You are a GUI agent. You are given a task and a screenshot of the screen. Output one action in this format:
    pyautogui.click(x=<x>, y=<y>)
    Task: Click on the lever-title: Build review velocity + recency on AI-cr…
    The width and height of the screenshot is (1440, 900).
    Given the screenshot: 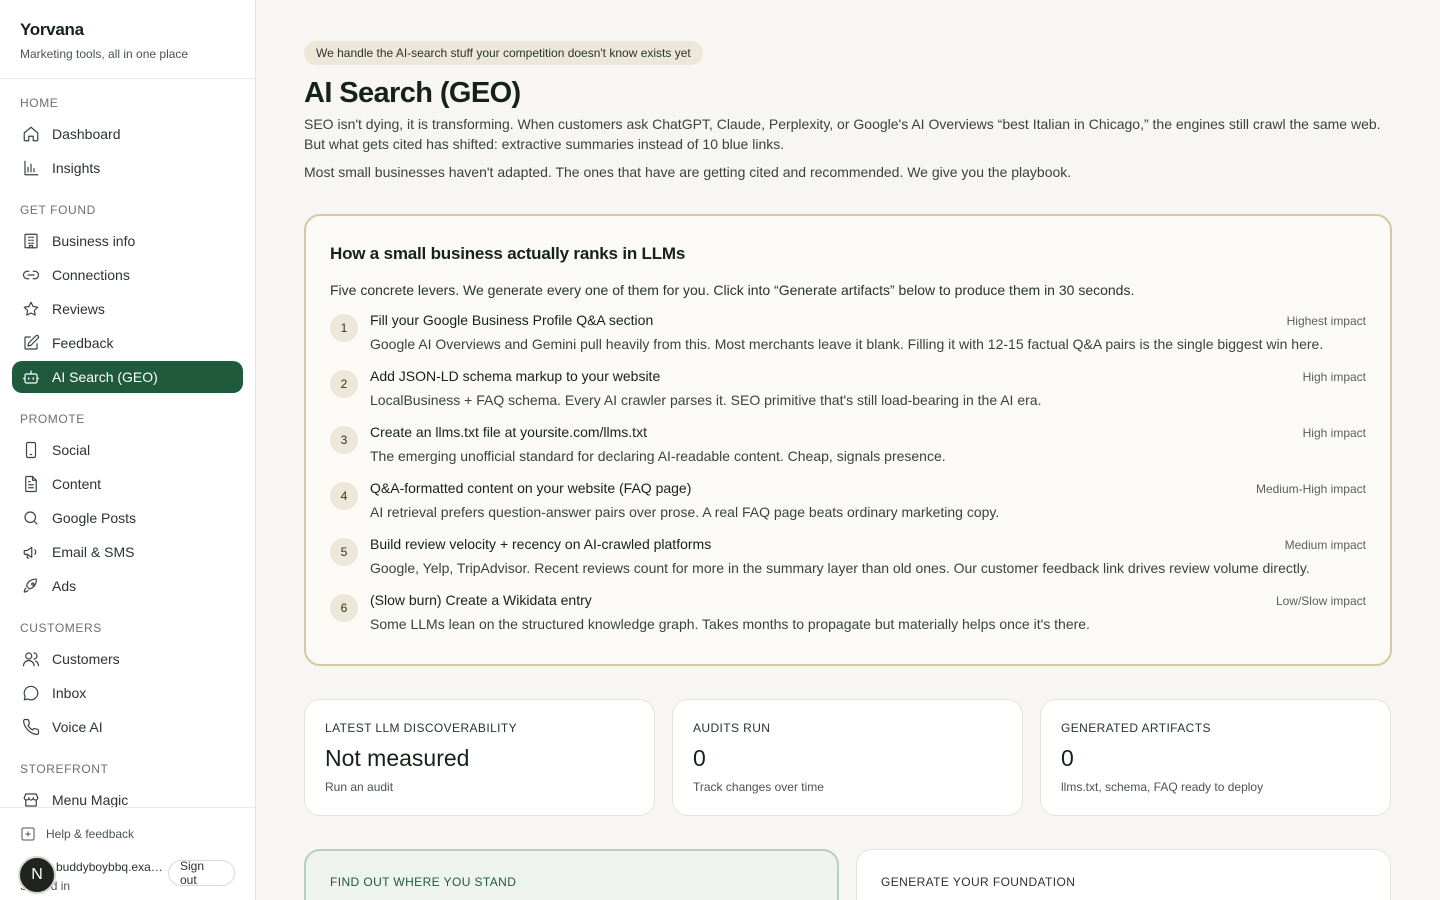 What is the action you would take?
    pyautogui.click(x=541, y=544)
    